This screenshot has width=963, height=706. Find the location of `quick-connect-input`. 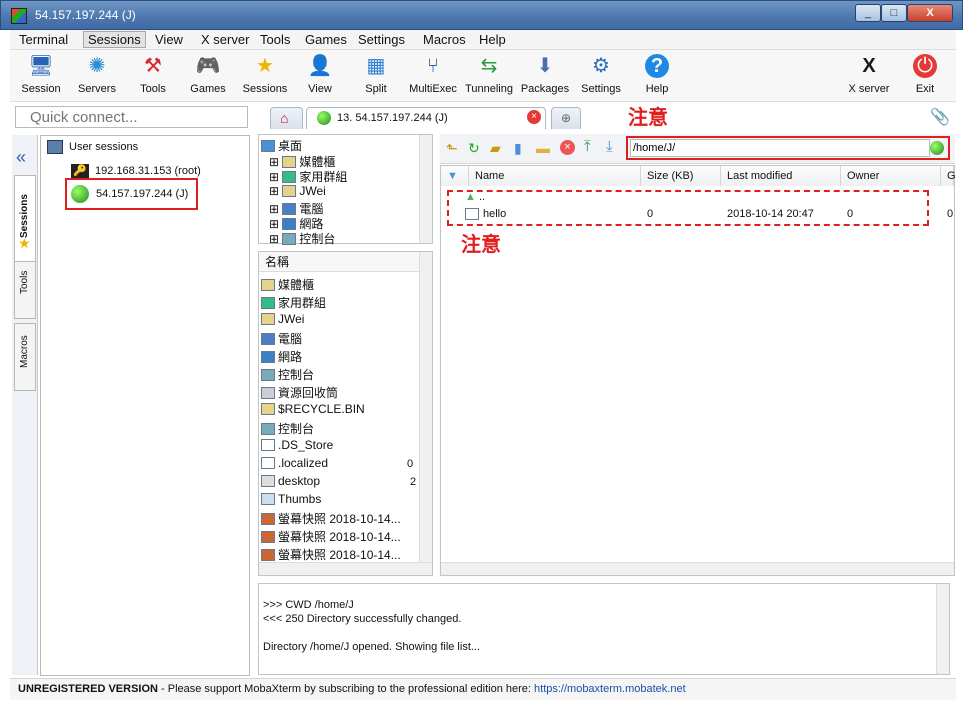

quick-connect-input is located at coordinates (131, 117).